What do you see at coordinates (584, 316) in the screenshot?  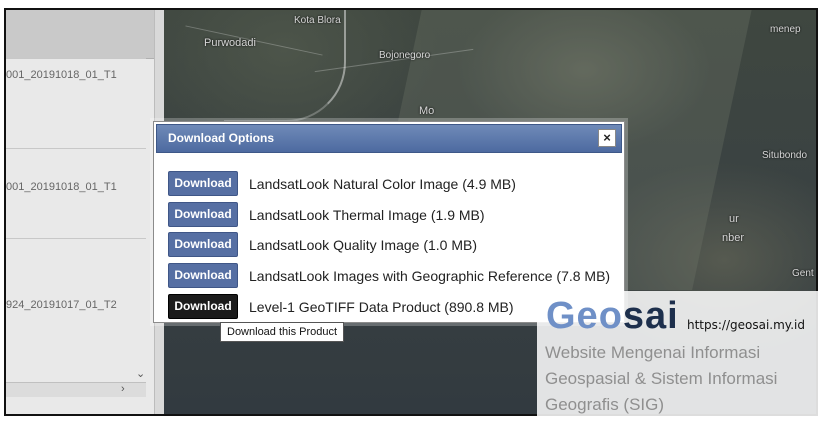 I see `watermark-brand-light: Geo` at bounding box center [584, 316].